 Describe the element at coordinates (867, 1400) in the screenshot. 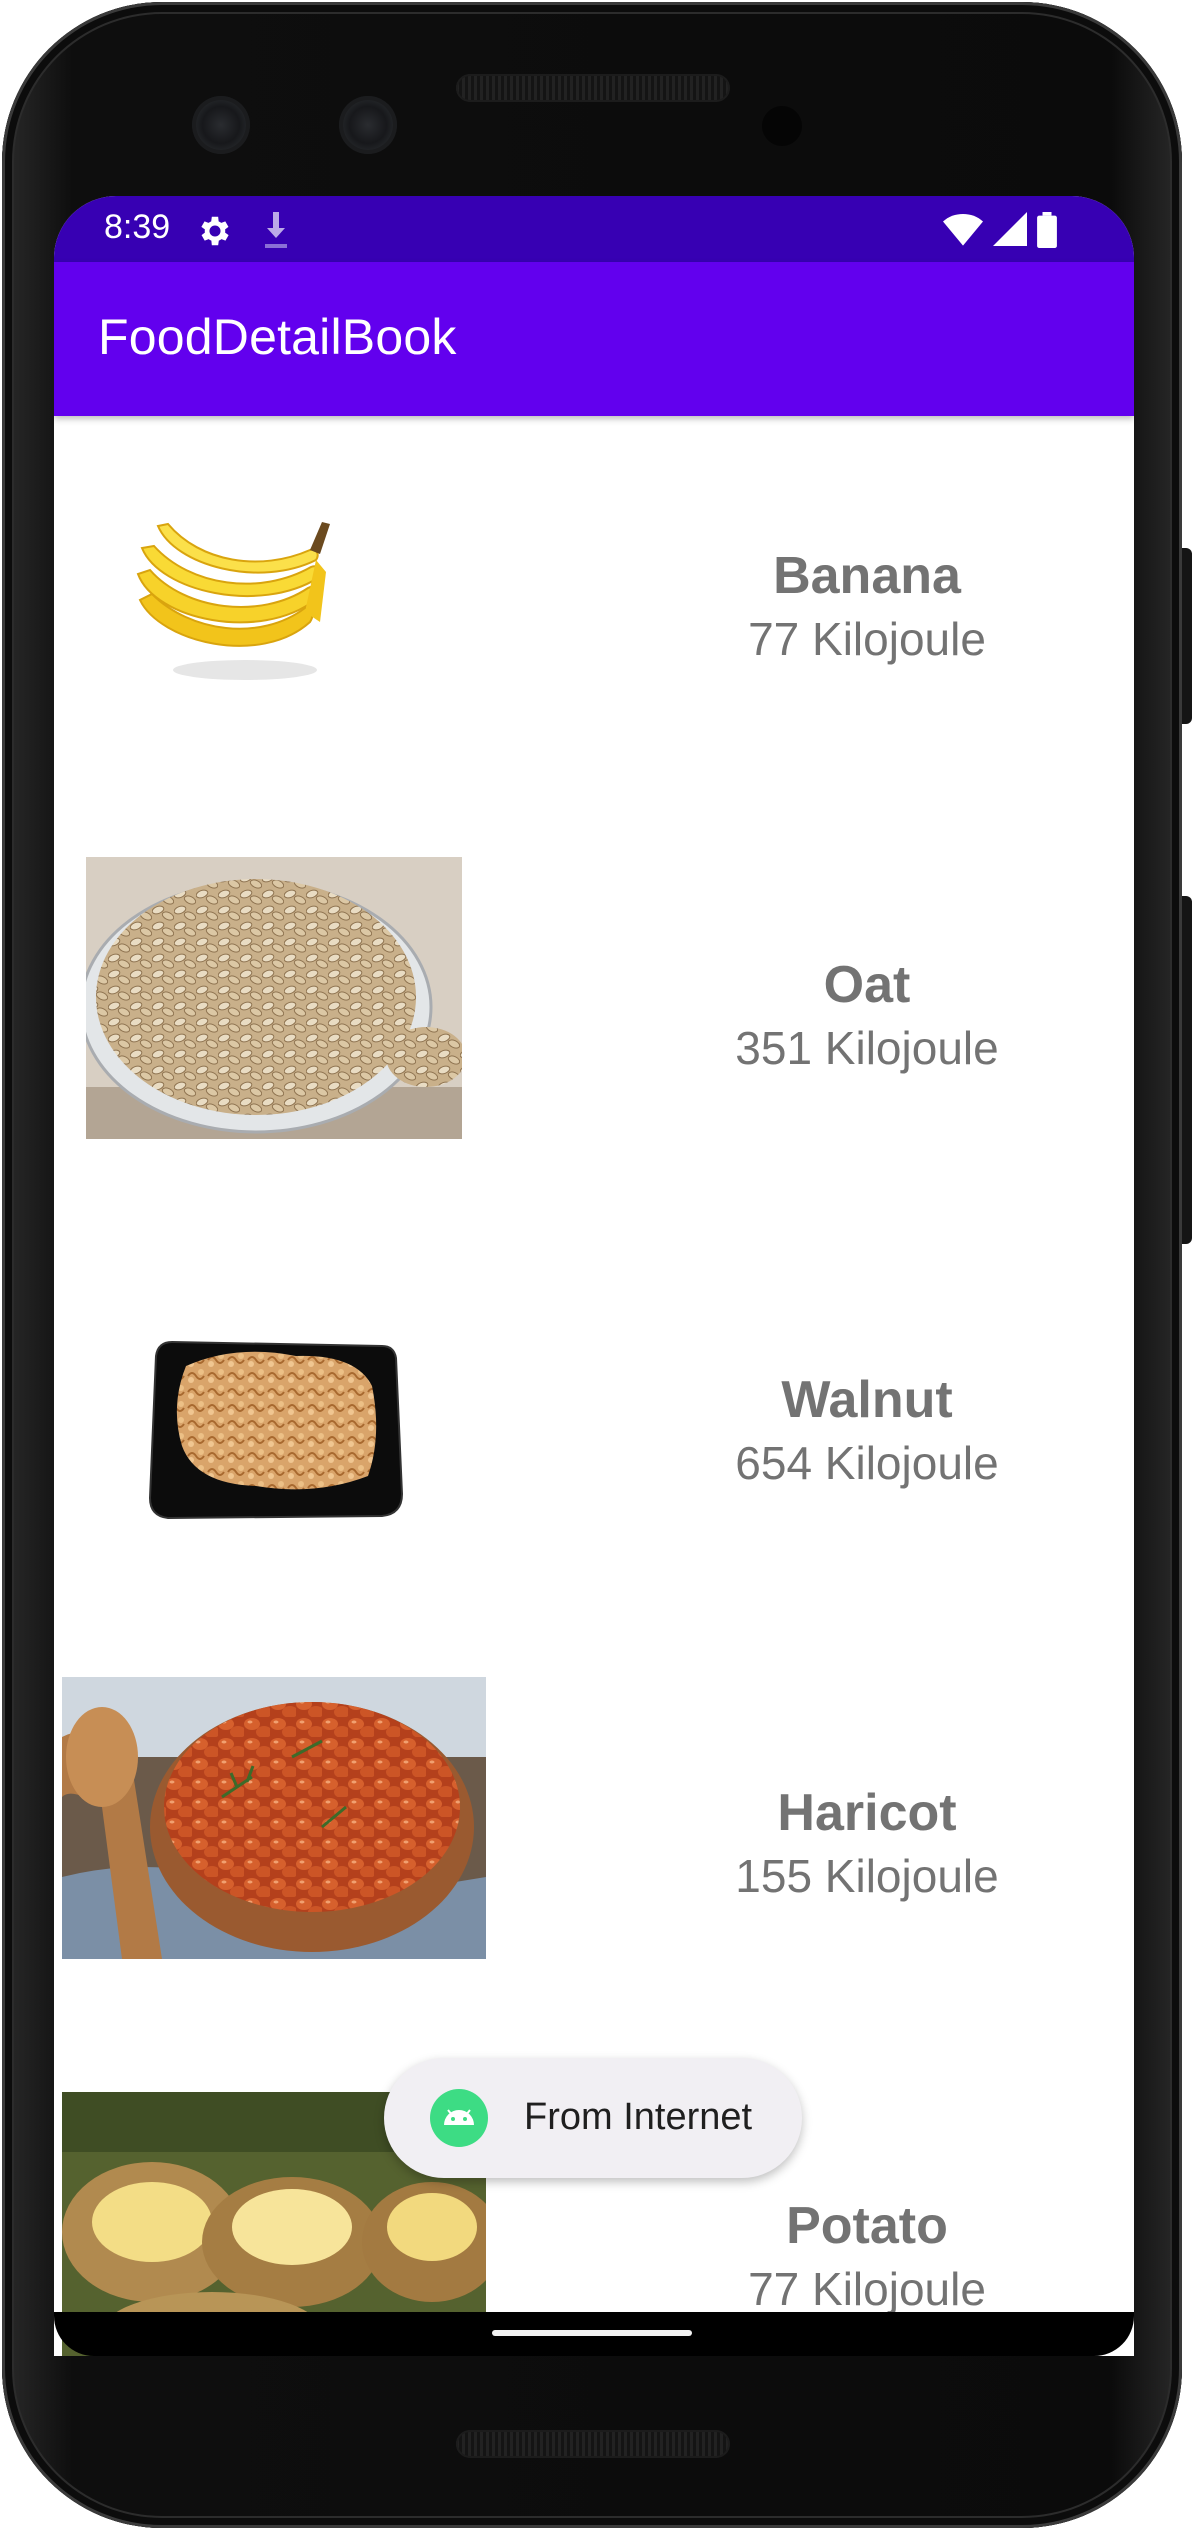

I see `food-name: Walnut` at that location.